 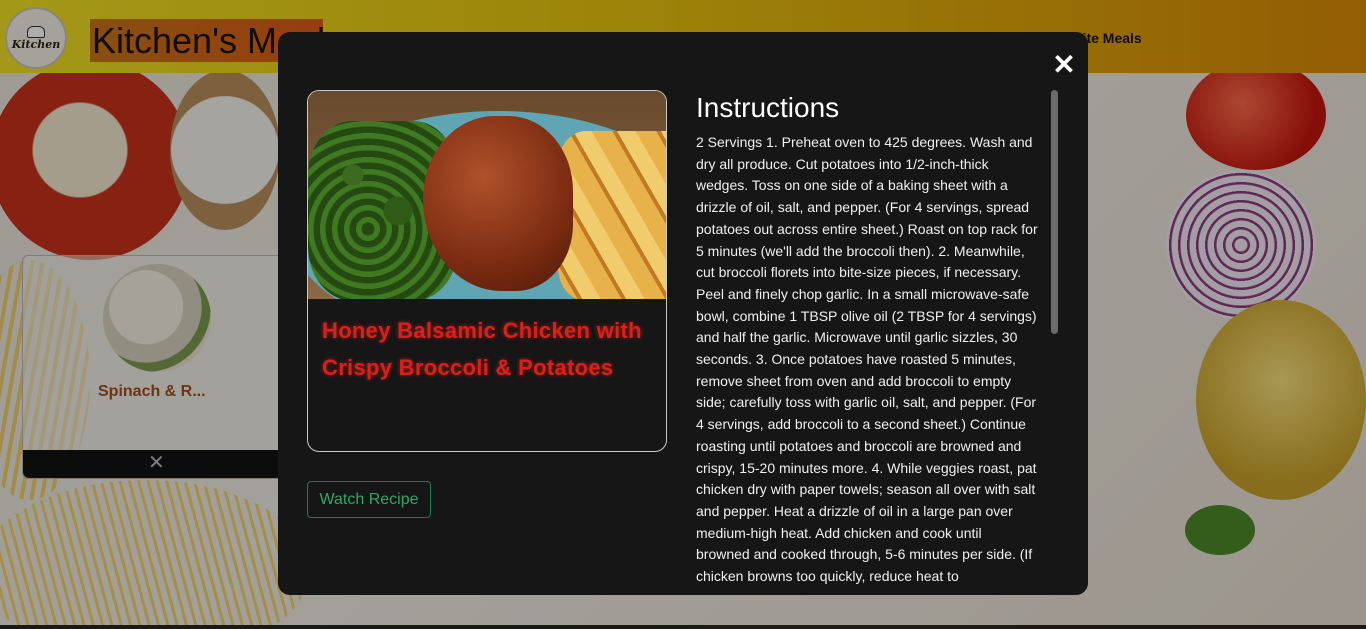 I want to click on instructions-scrollbar, so click(x=1054, y=340).